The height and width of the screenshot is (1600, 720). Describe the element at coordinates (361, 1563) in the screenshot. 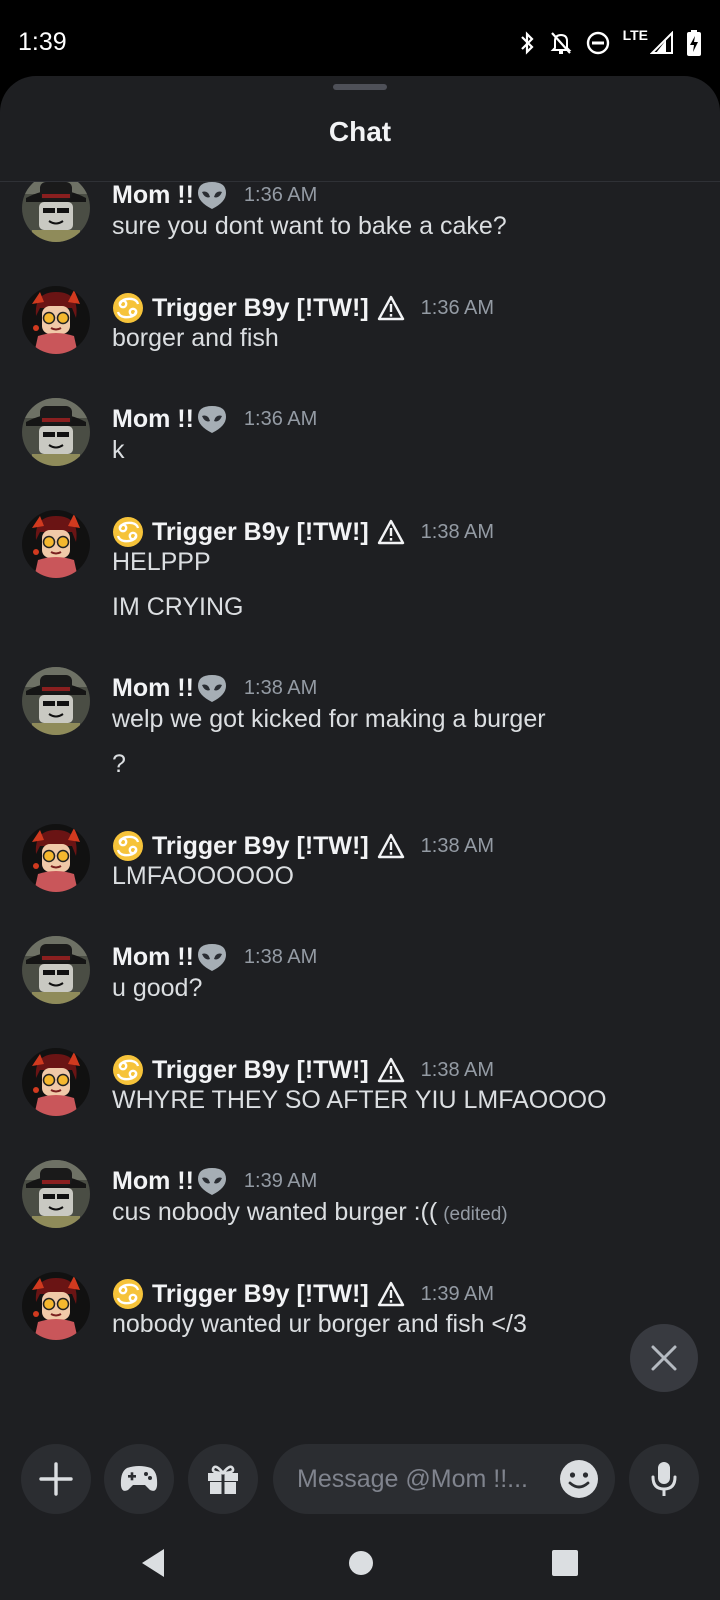

I see `home-icon` at that location.